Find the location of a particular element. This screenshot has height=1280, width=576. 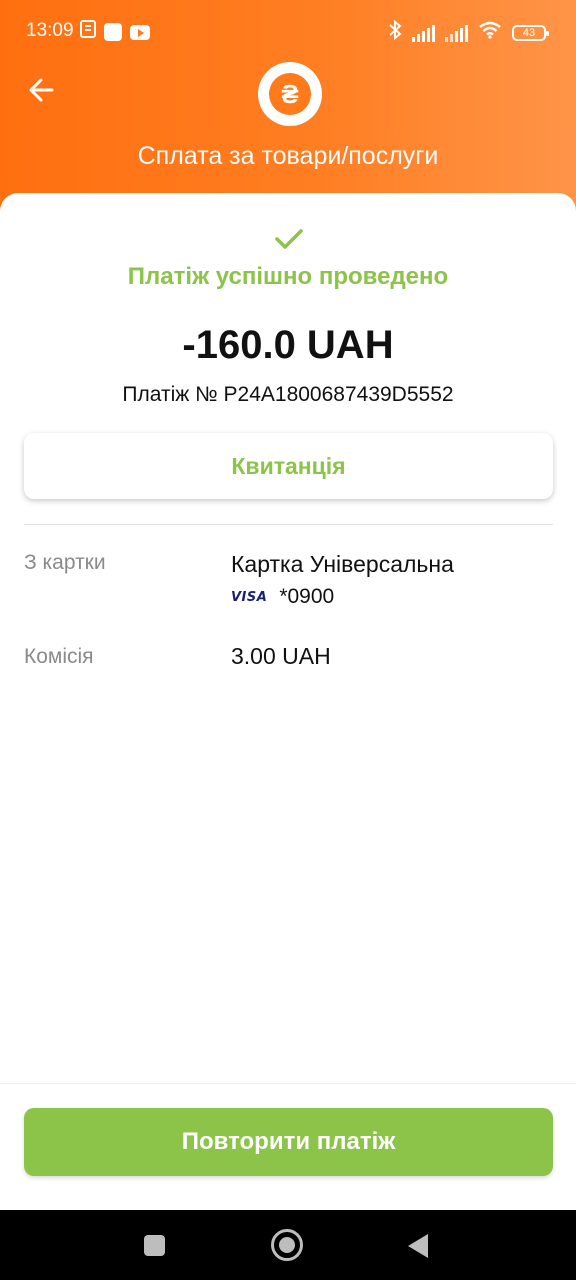

check-icon is located at coordinates (289, 239).